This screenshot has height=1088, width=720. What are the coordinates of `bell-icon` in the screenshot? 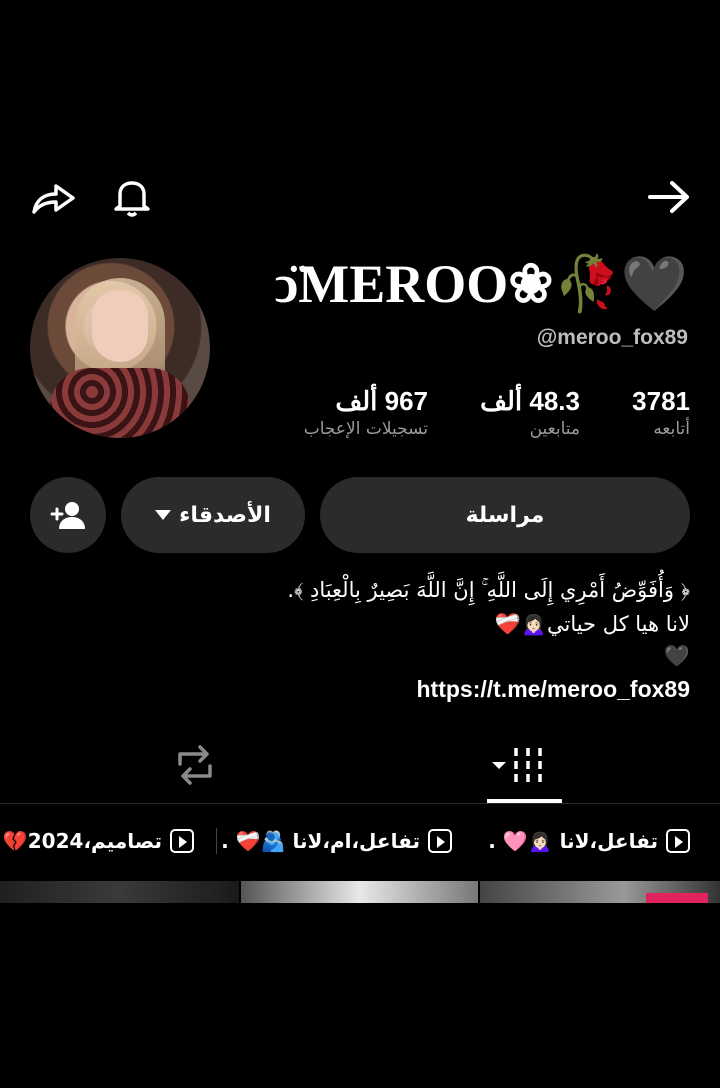 It's located at (132, 198).